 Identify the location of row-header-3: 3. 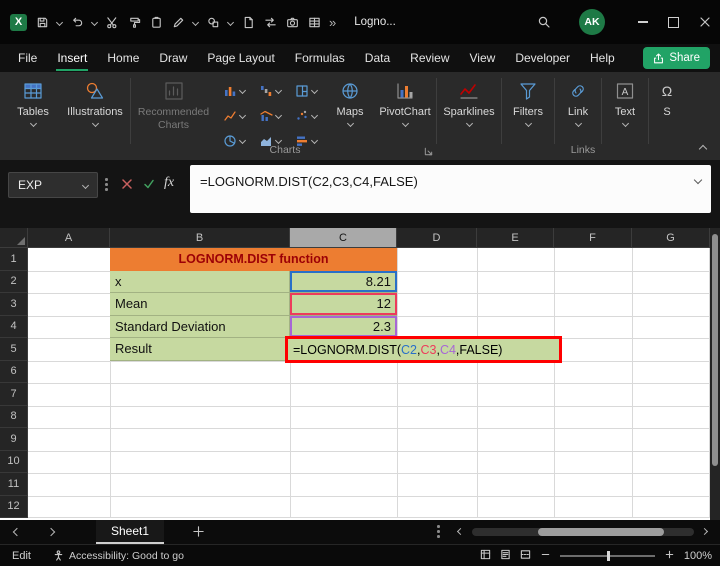
(14, 304).